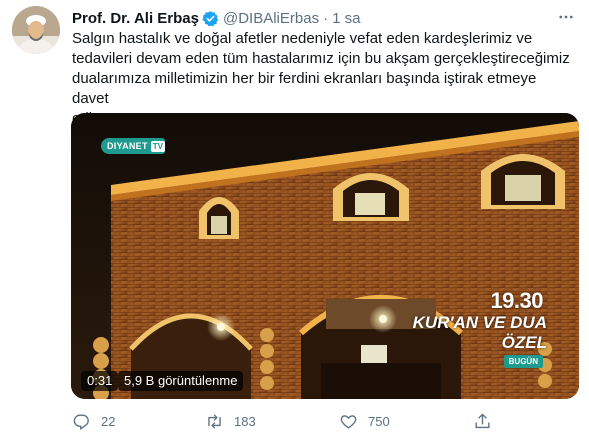 The image size is (589, 434). What do you see at coordinates (100, 381) in the screenshot?
I see `video-duration: 0:31` at bounding box center [100, 381].